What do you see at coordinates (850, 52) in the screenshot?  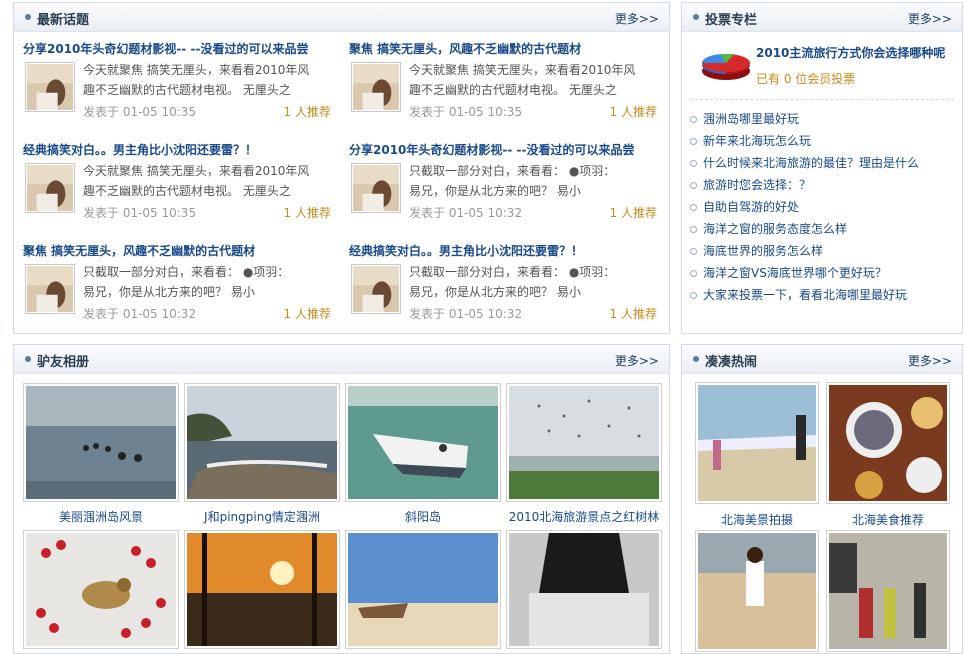 I see `vote-feature-title-link: 2010主流旅行方式你会选择哪种呢` at bounding box center [850, 52].